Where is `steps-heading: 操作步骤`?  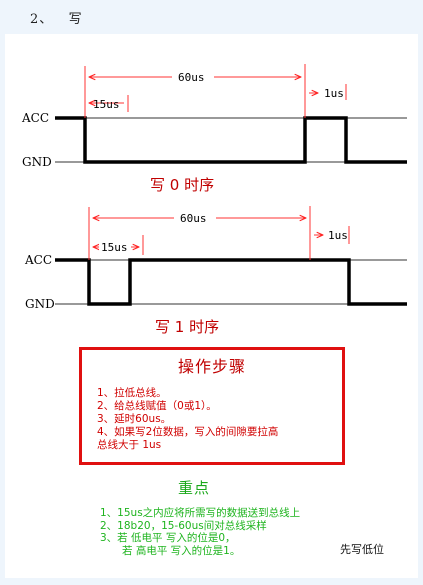 steps-heading: 操作步骤 is located at coordinates (211, 366).